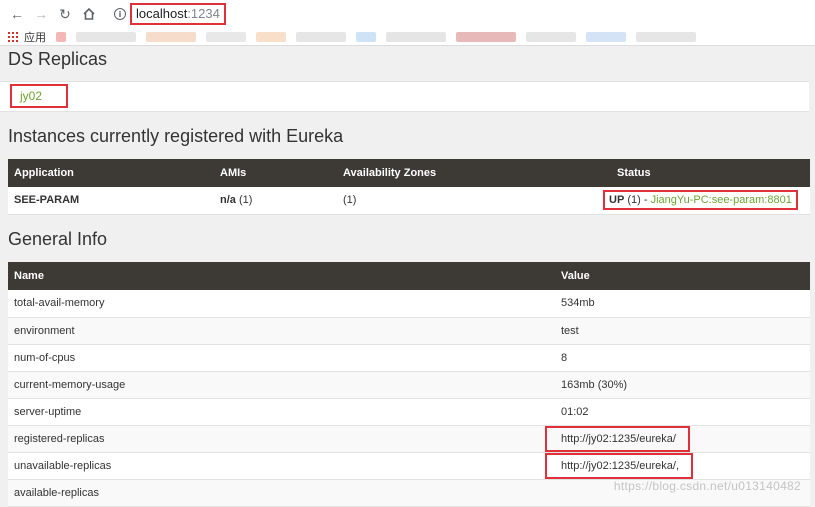  I want to click on info-value: http://jy02:1235/eureka/, so click(682, 438).